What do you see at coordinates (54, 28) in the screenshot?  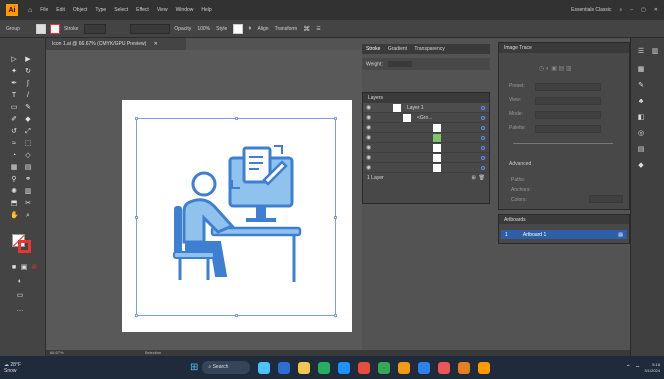 I see `stroke-swatch` at bounding box center [54, 28].